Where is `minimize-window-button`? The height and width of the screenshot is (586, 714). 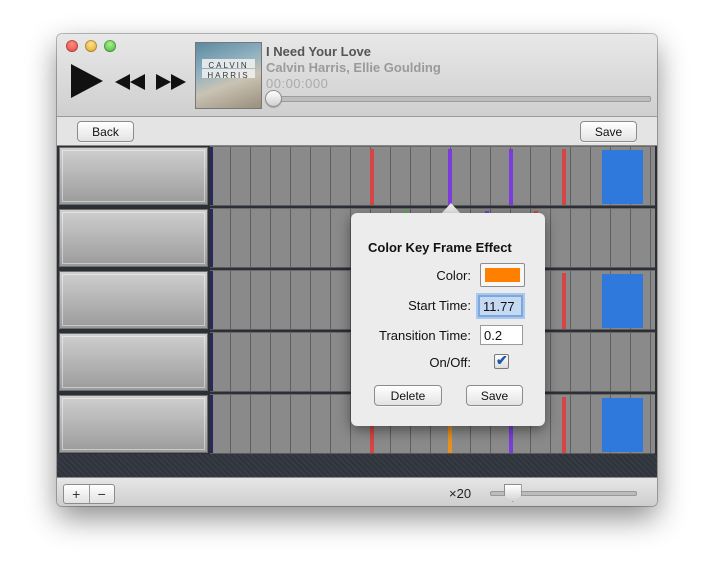 minimize-window-button is located at coordinates (91, 46).